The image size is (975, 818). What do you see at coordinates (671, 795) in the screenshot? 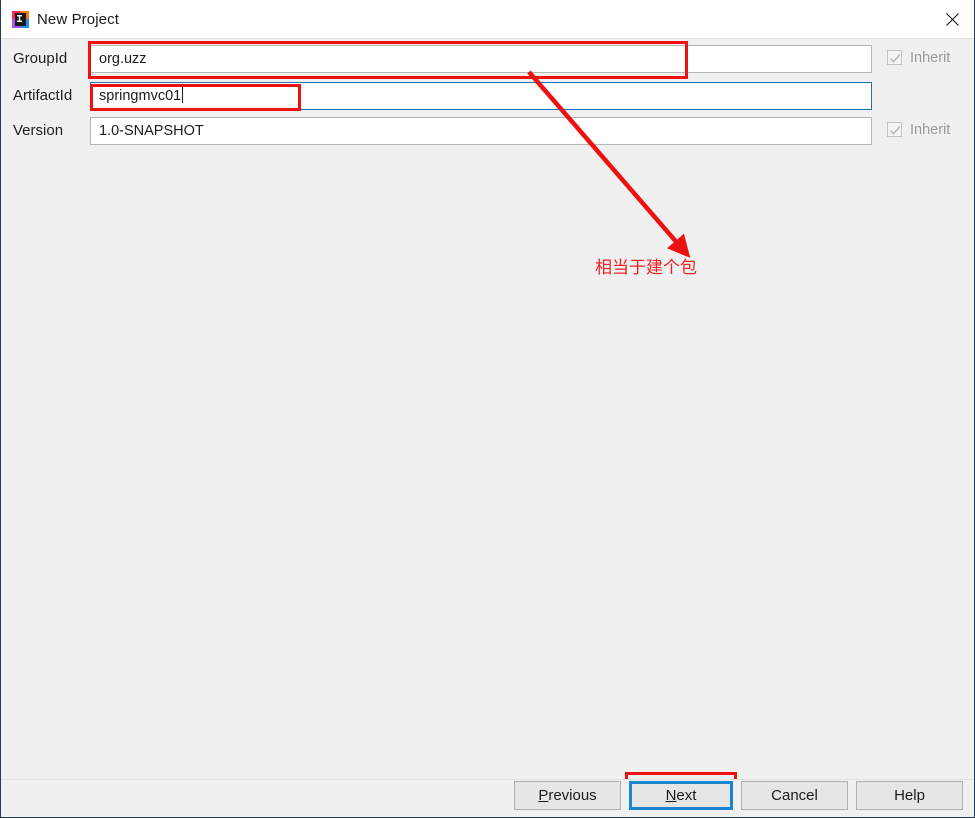
I see `next-mnemonic: N` at bounding box center [671, 795].